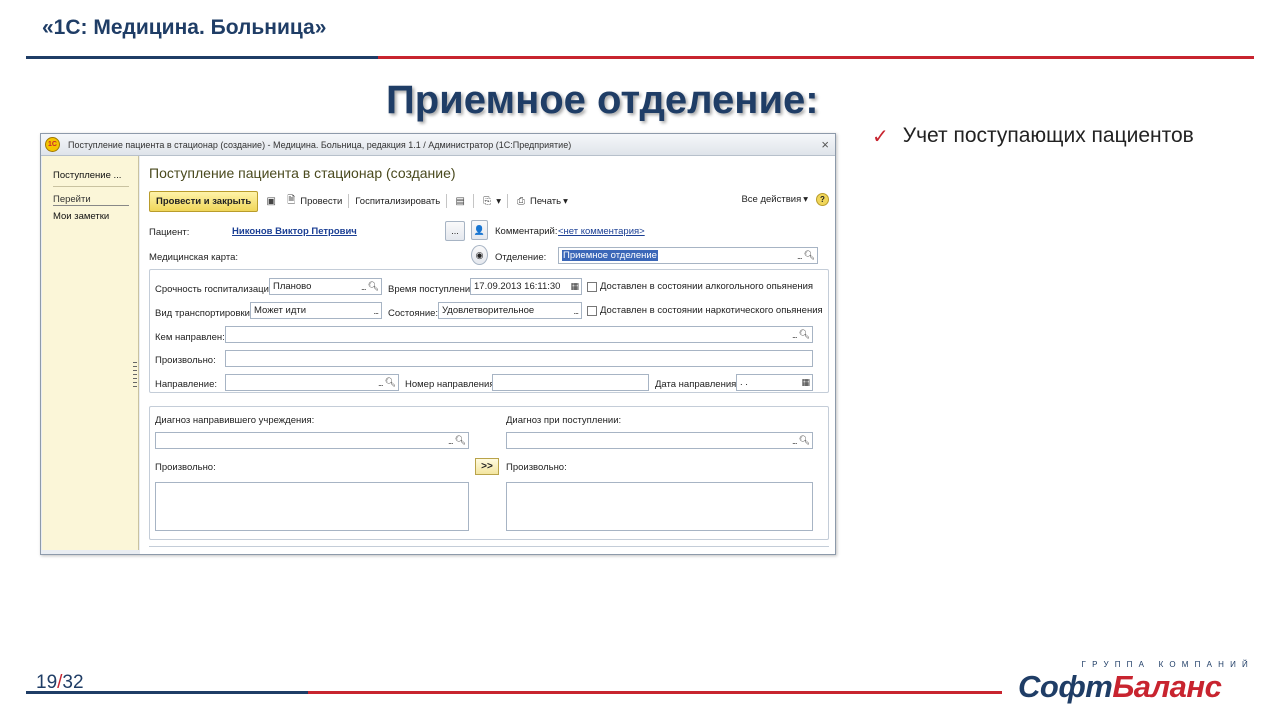  I want to click on toolbar-right: Все действия ▾ ?, so click(785, 199).